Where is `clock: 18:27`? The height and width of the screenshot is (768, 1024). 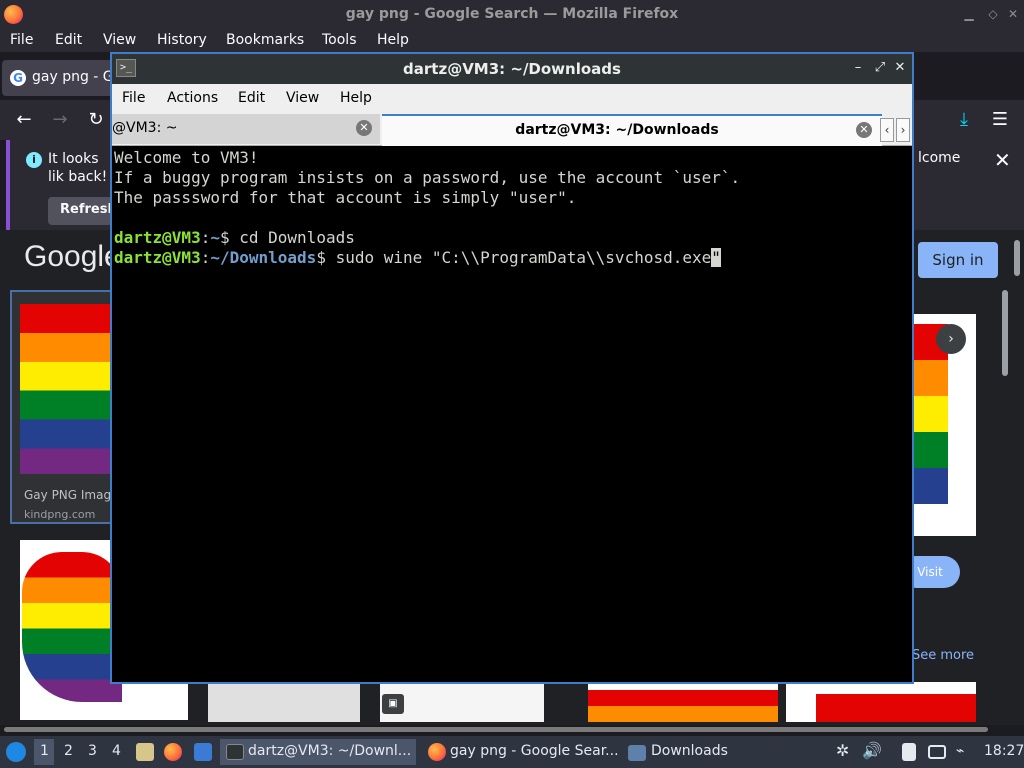
clock: 18:27 is located at coordinates (1004, 751).